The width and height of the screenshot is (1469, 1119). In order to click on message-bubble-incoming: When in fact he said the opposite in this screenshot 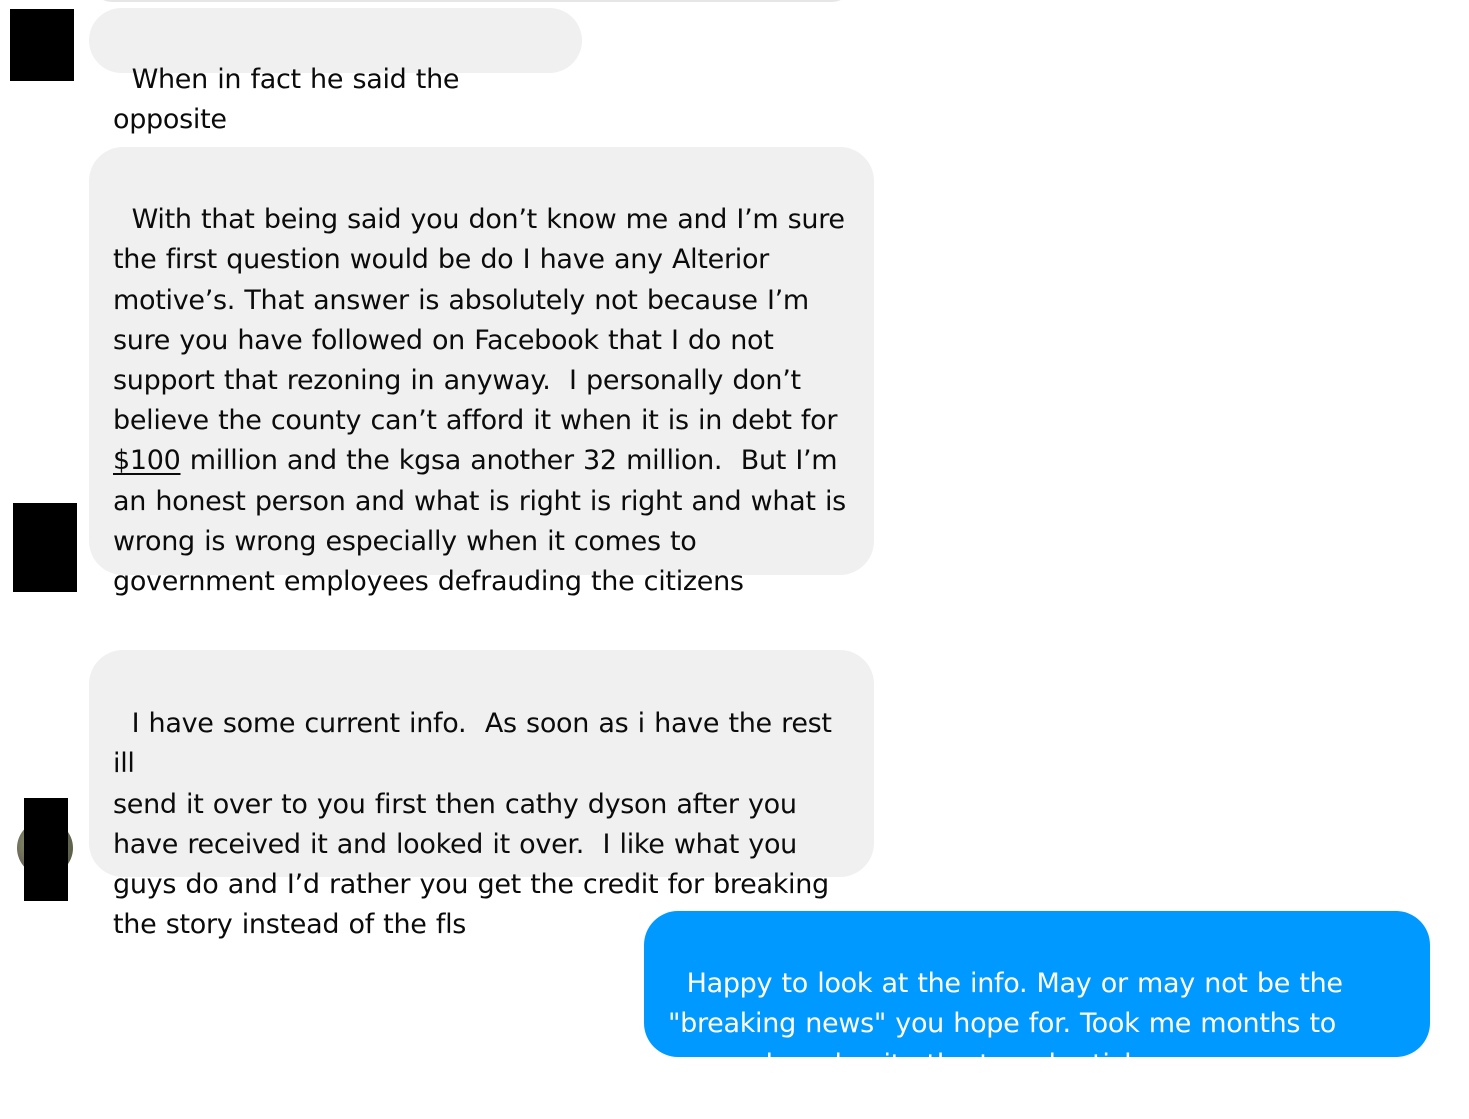, I will do `click(335, 71)`.